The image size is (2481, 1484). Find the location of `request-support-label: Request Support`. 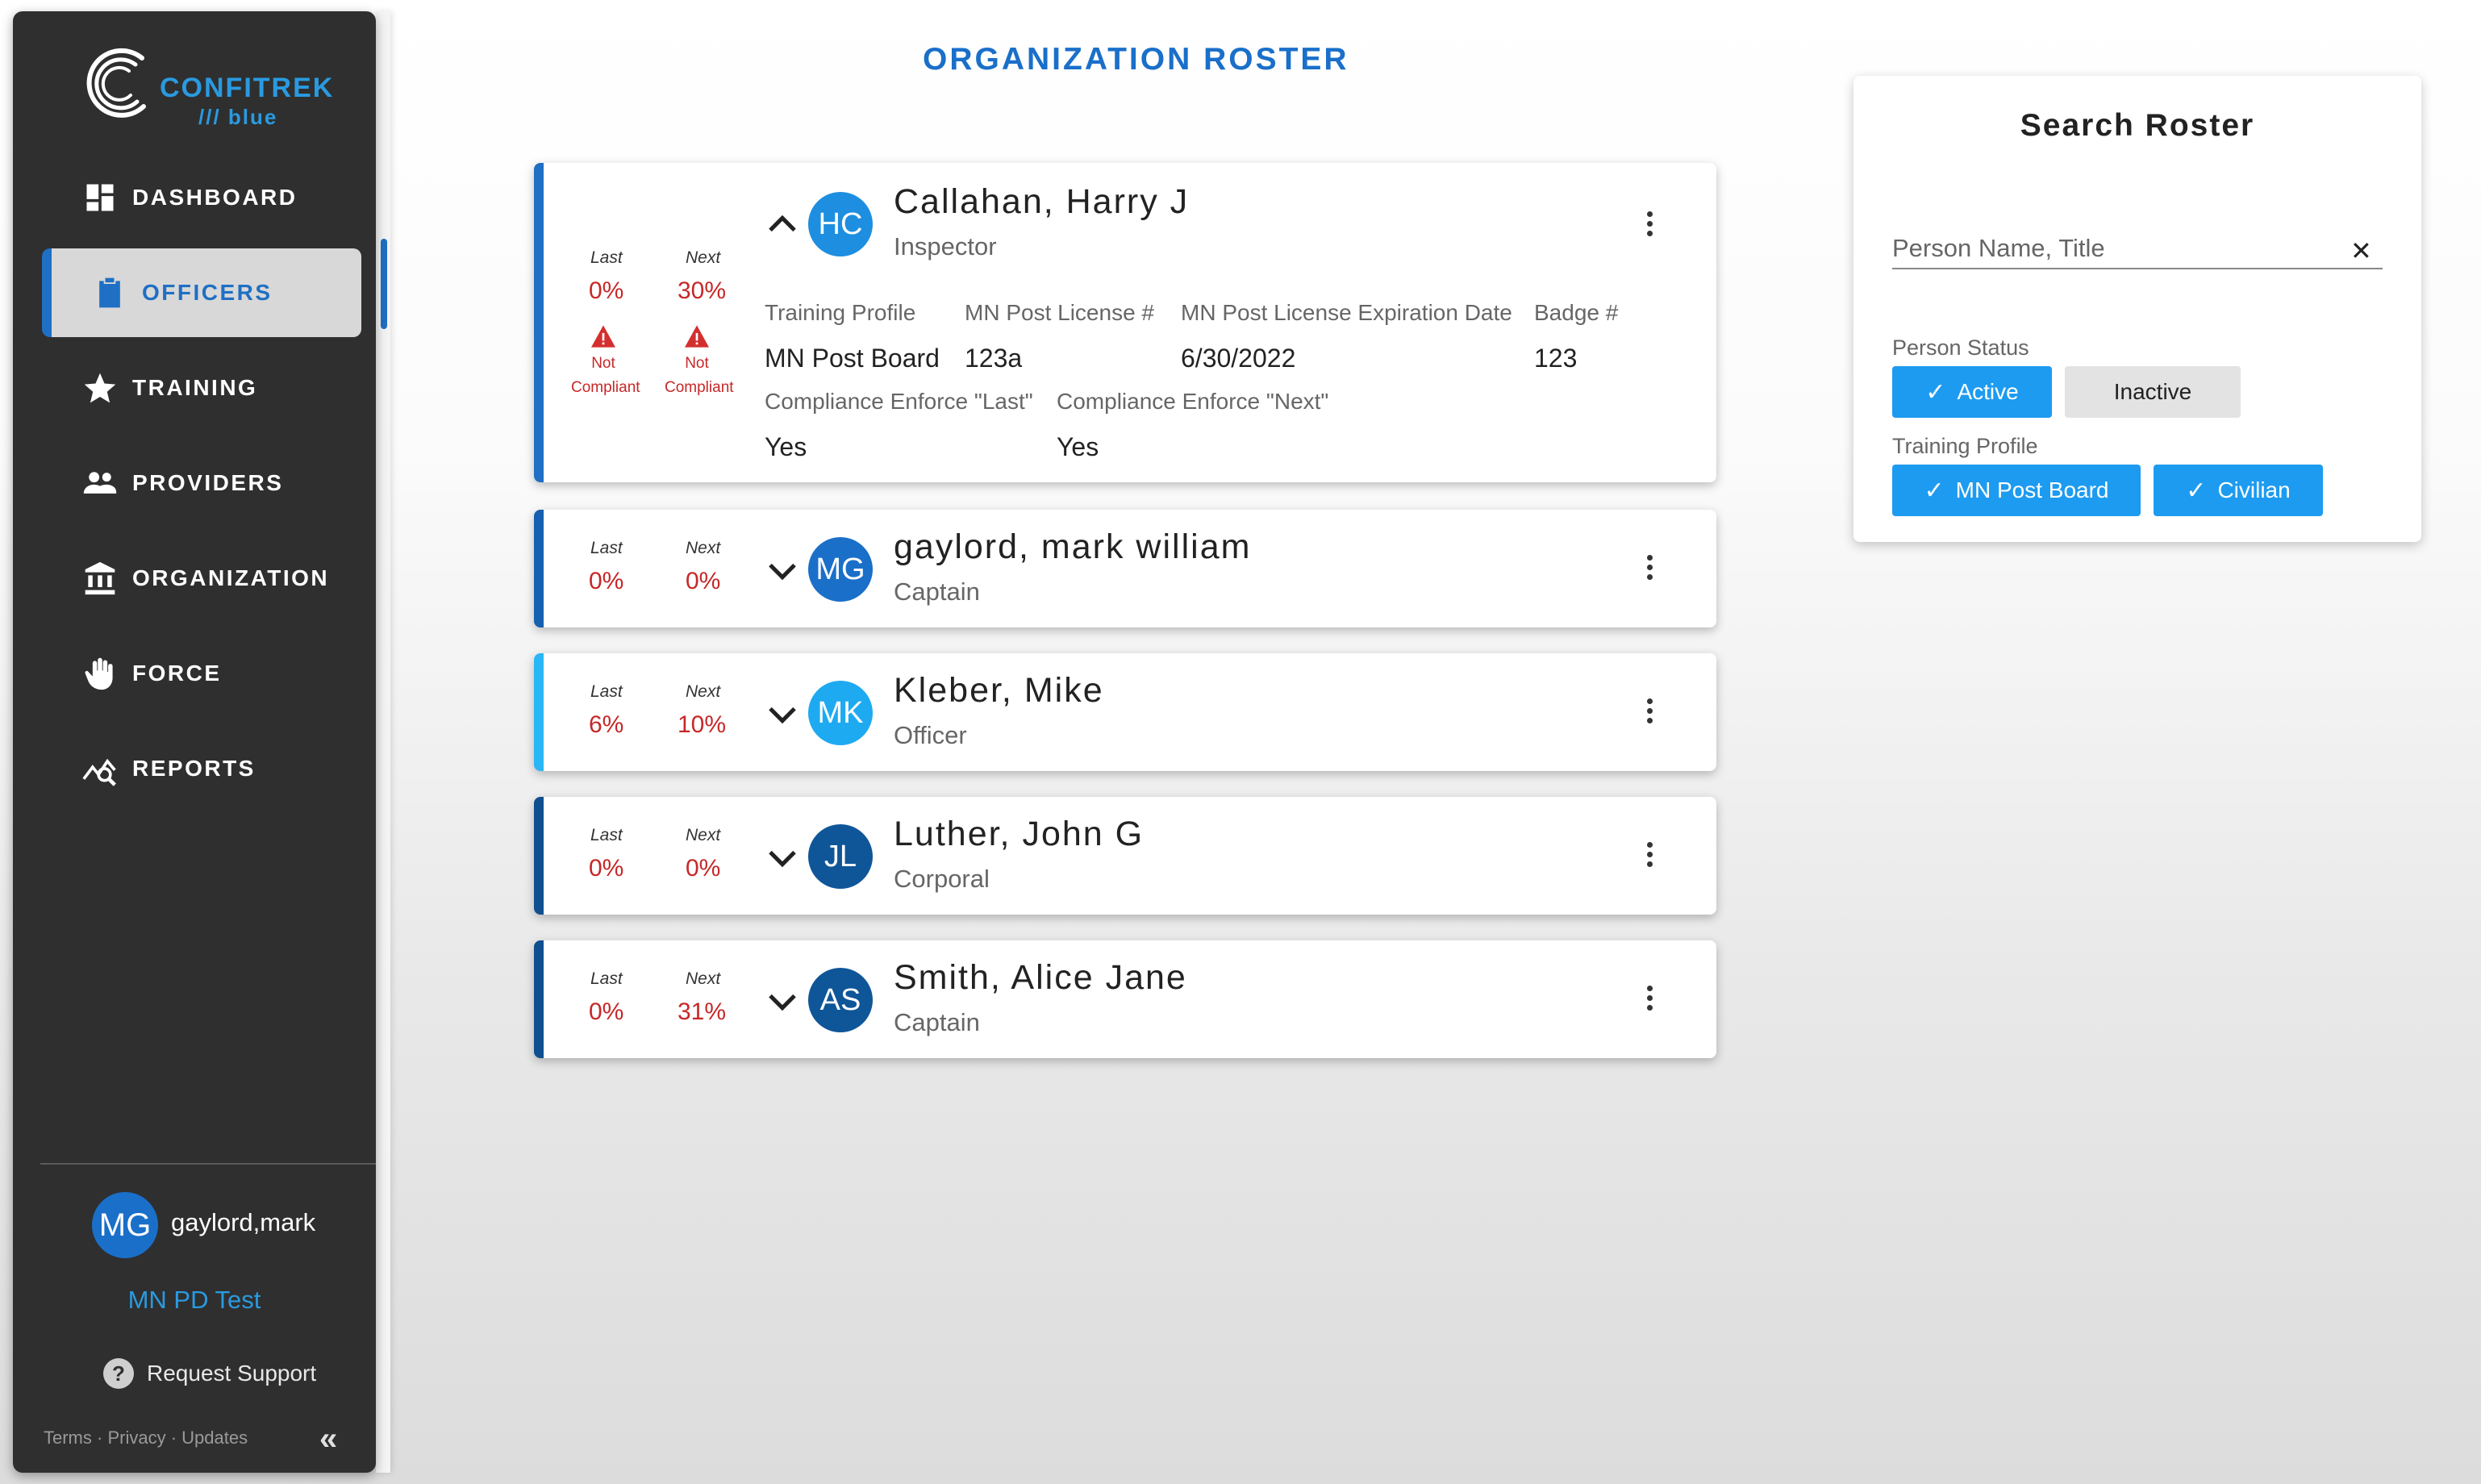

request-support-label: Request Support is located at coordinates (232, 1374).